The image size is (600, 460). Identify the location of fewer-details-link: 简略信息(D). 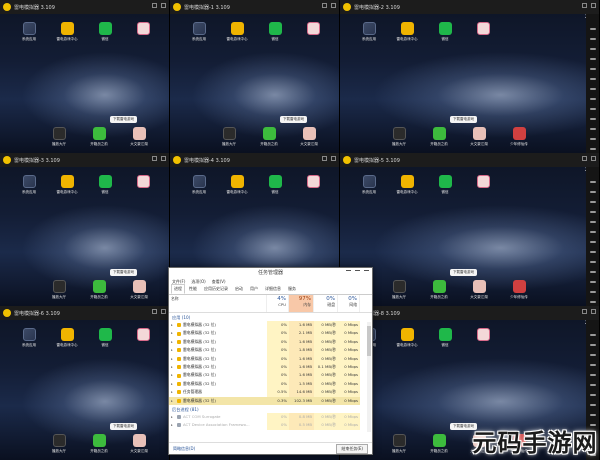
(184, 449).